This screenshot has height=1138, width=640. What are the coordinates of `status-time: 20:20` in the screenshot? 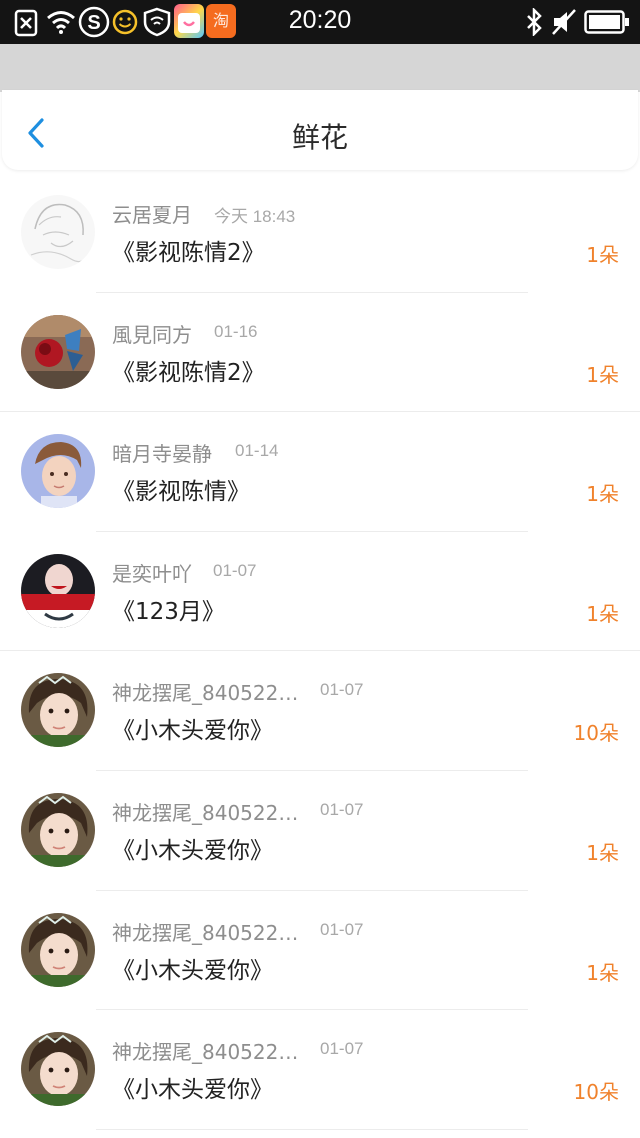 It's located at (320, 20).